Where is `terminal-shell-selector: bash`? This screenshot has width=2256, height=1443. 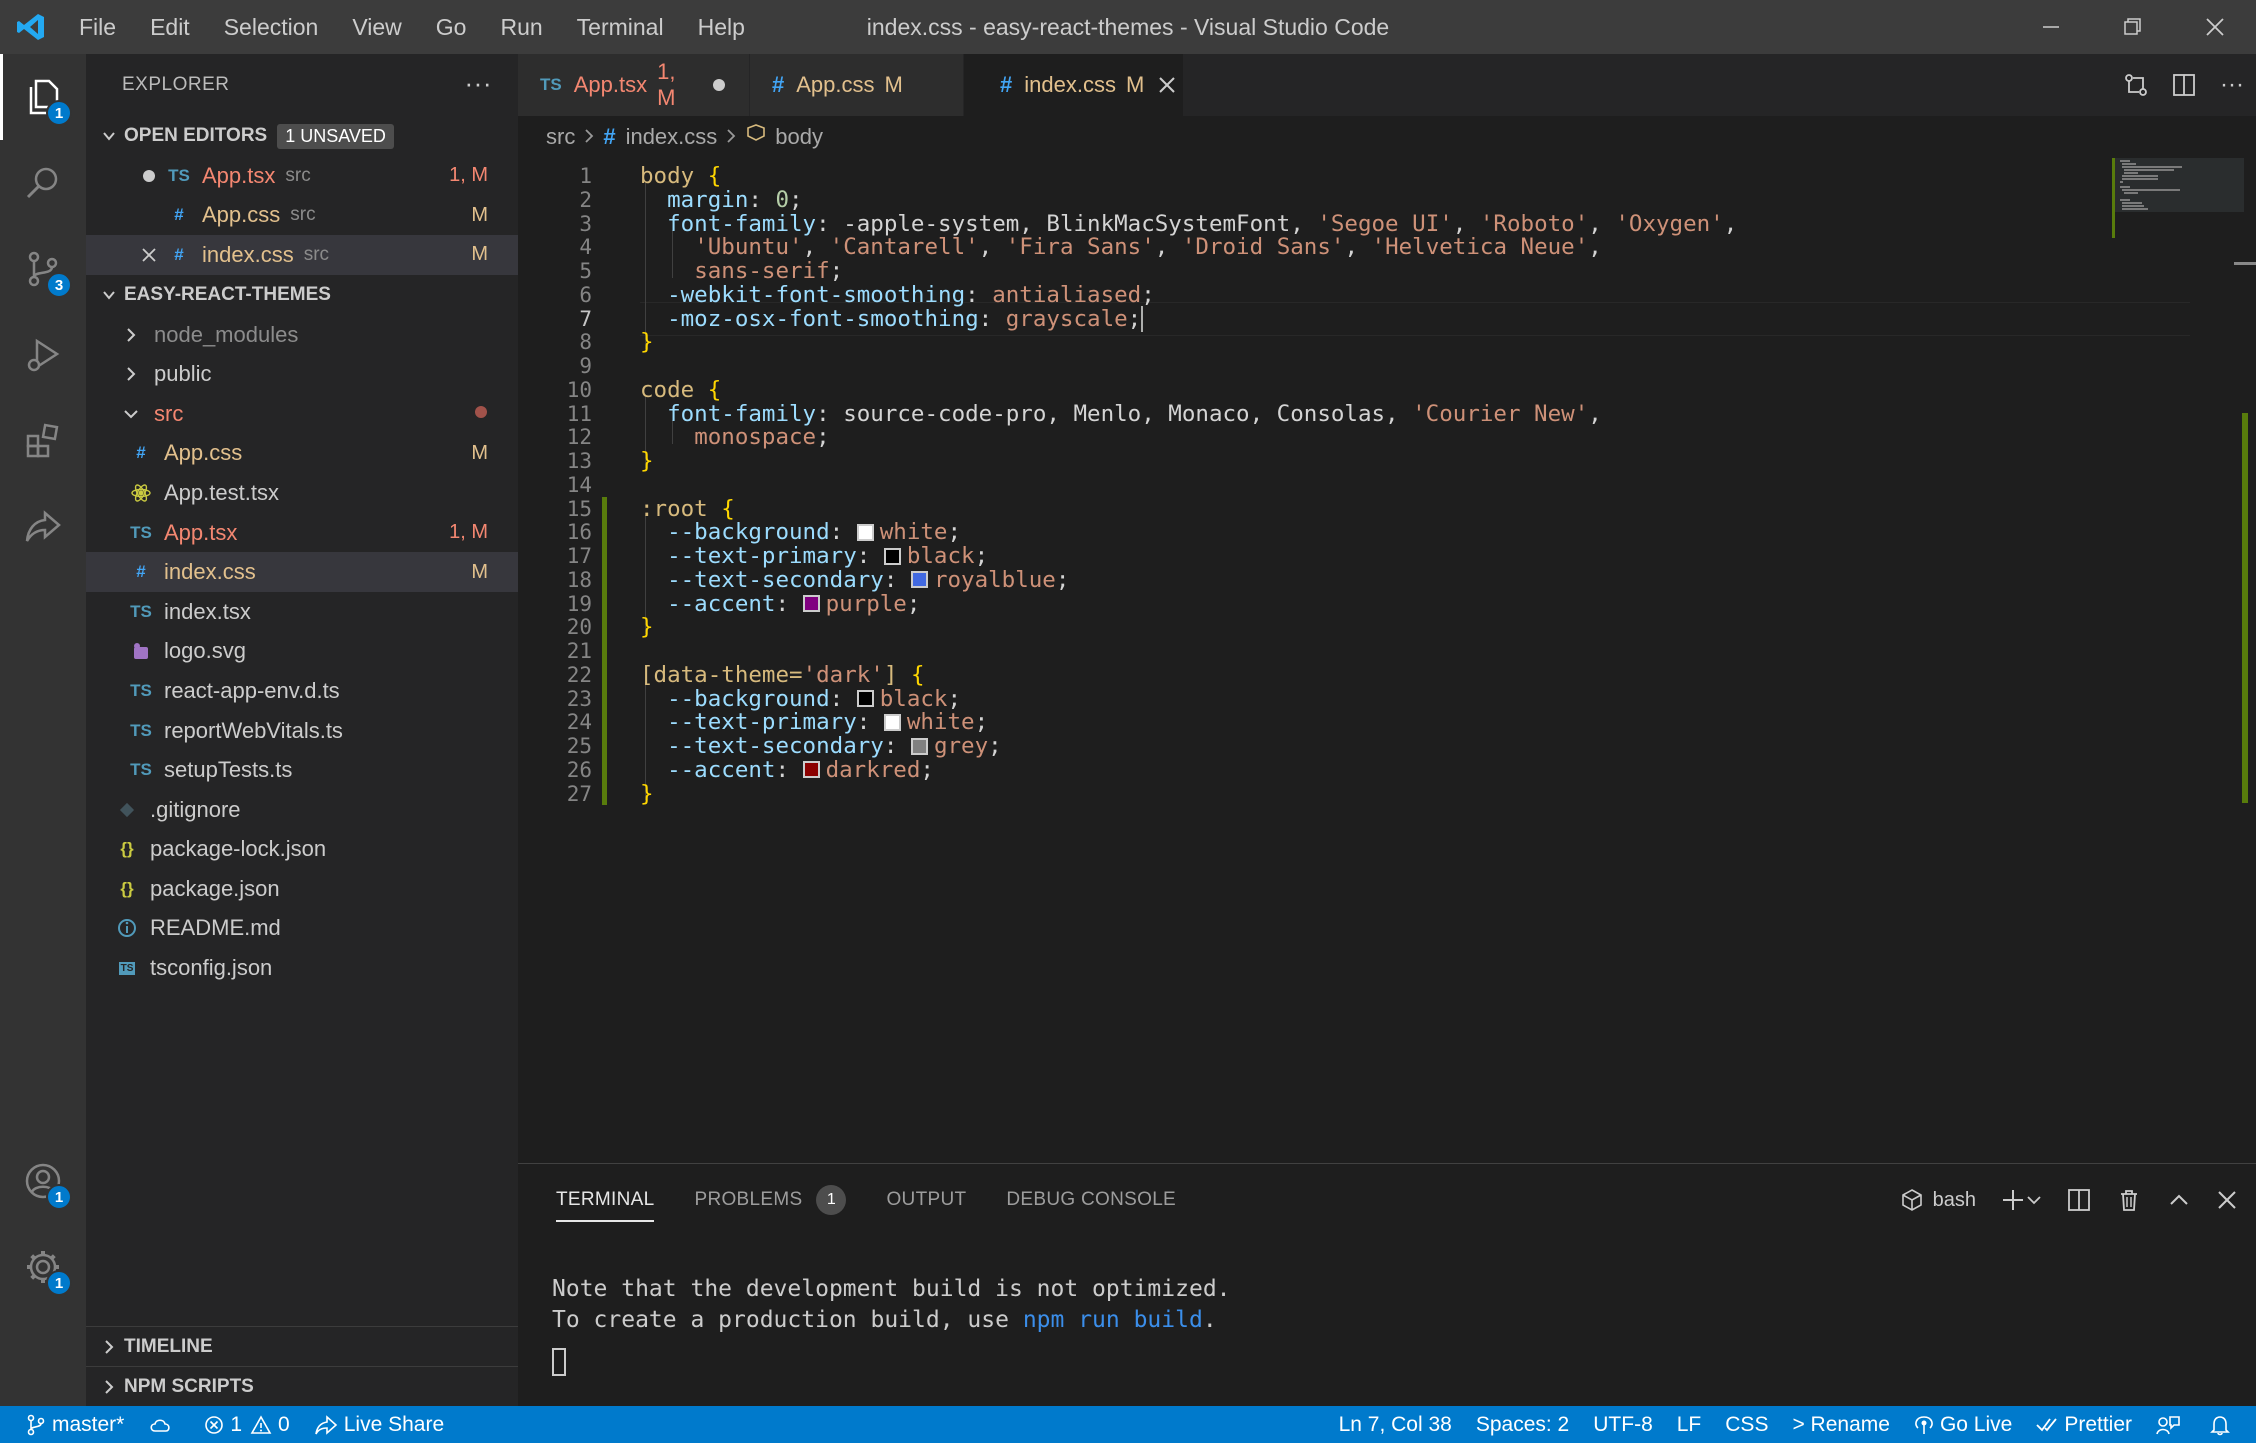 terminal-shell-selector: bash is located at coordinates (1937, 1200).